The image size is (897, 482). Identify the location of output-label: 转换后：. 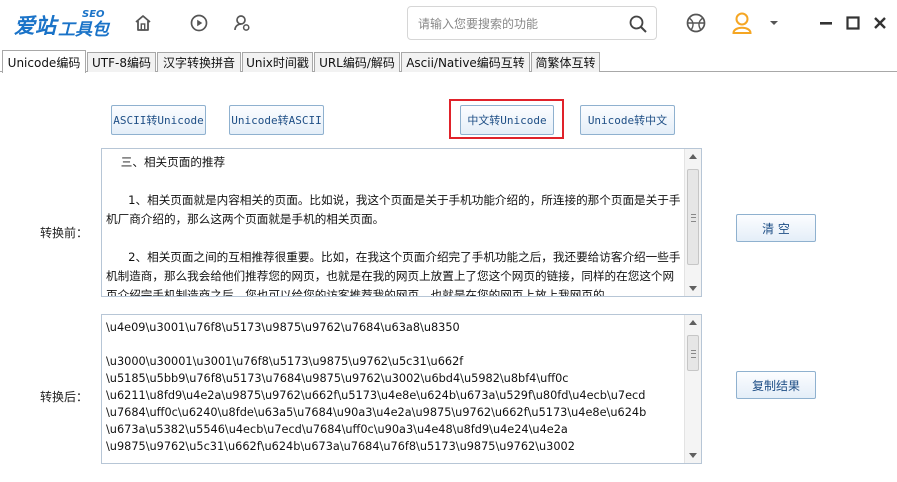
(64, 397).